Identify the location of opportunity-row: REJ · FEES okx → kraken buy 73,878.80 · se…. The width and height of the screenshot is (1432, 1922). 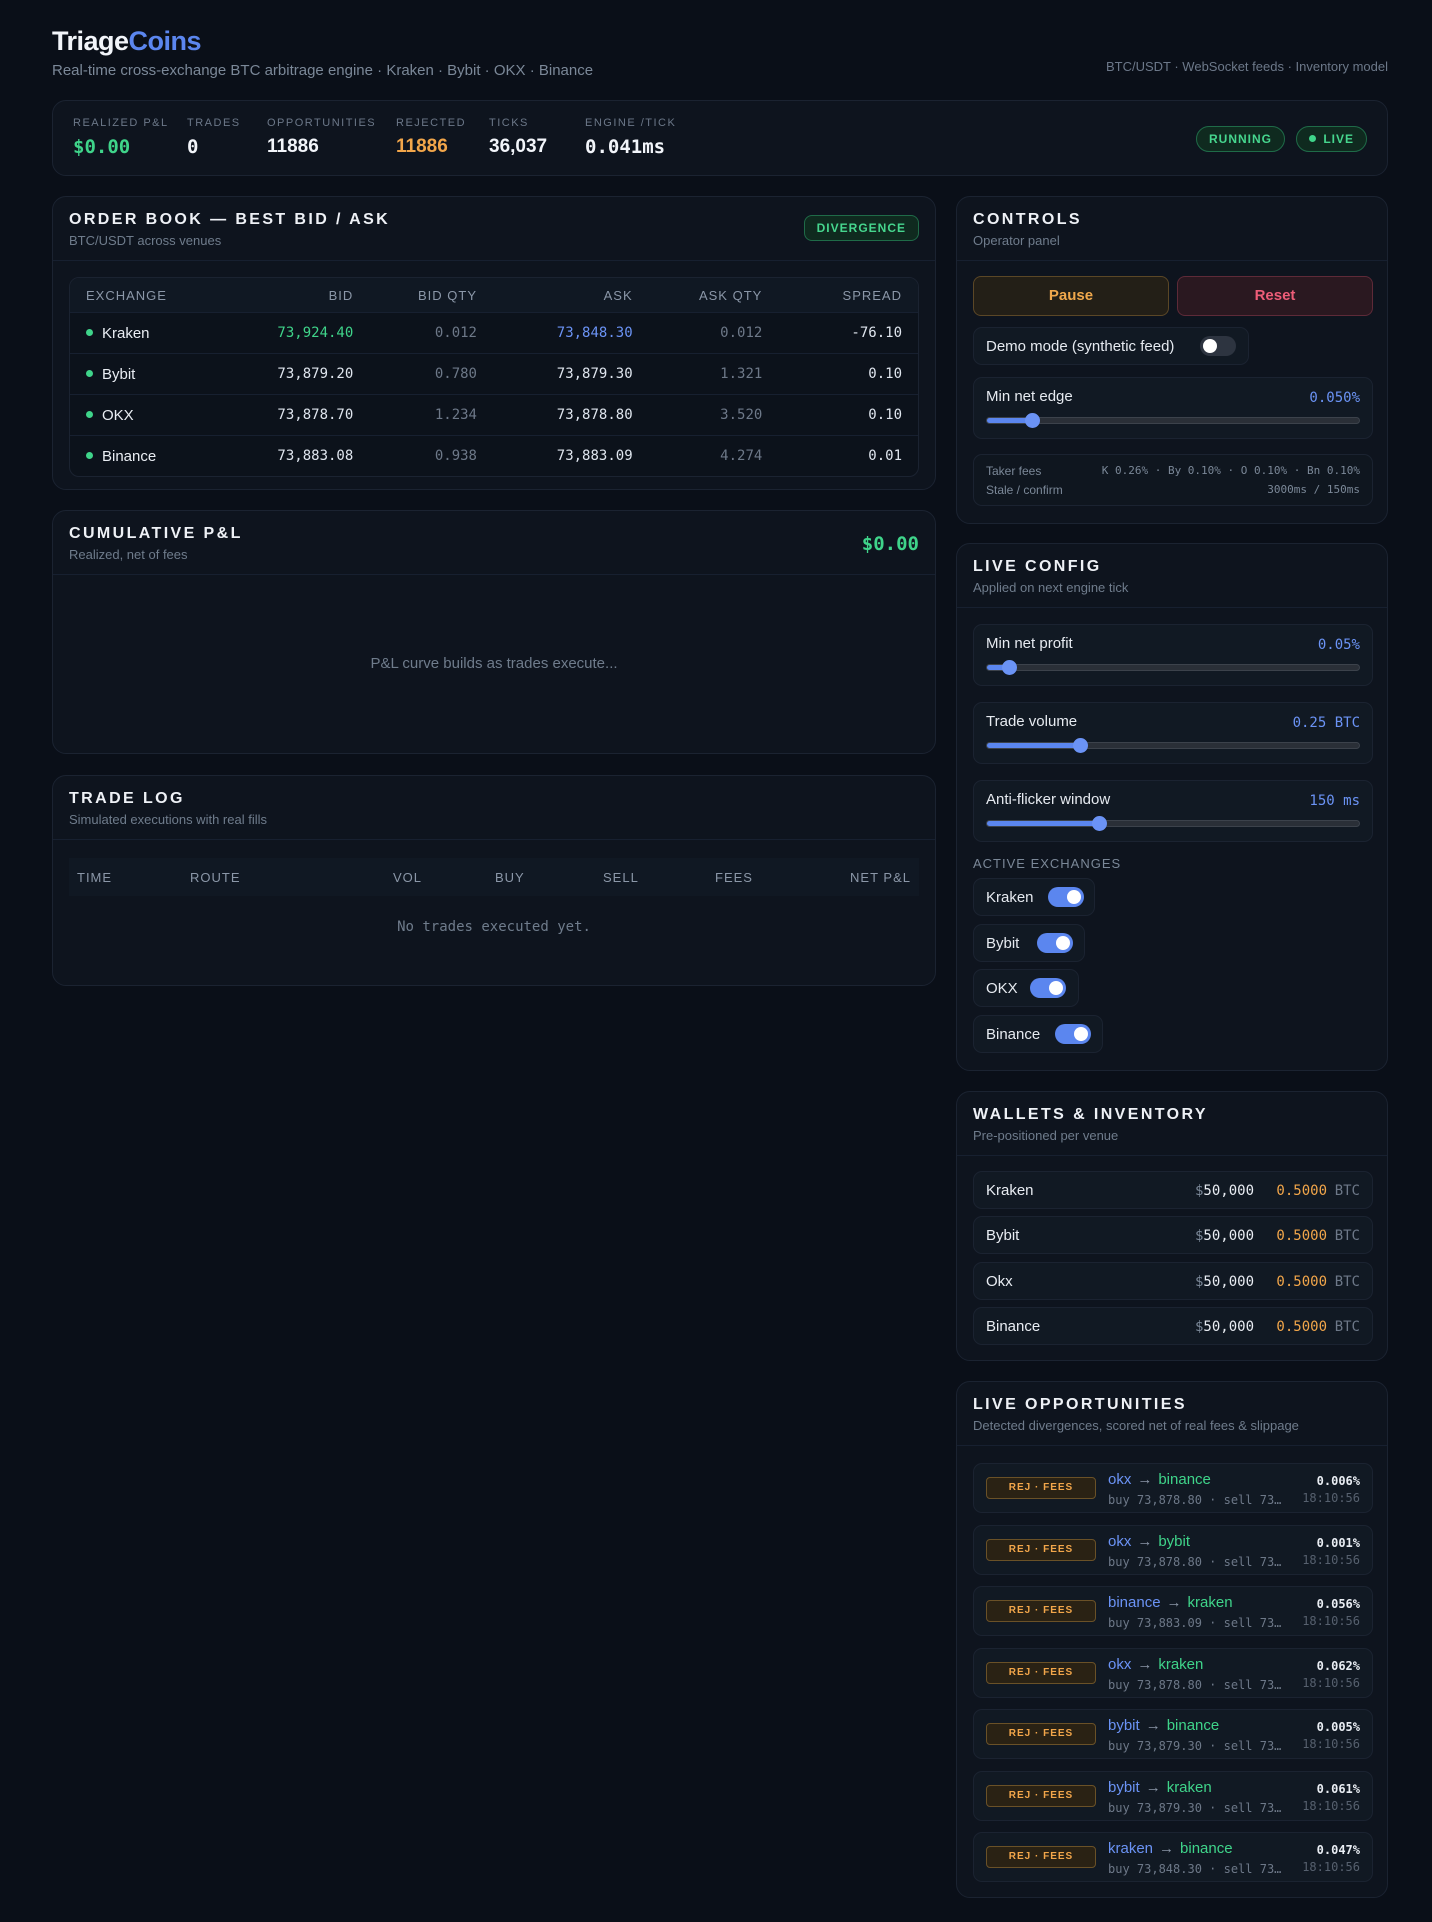
(1173, 1673).